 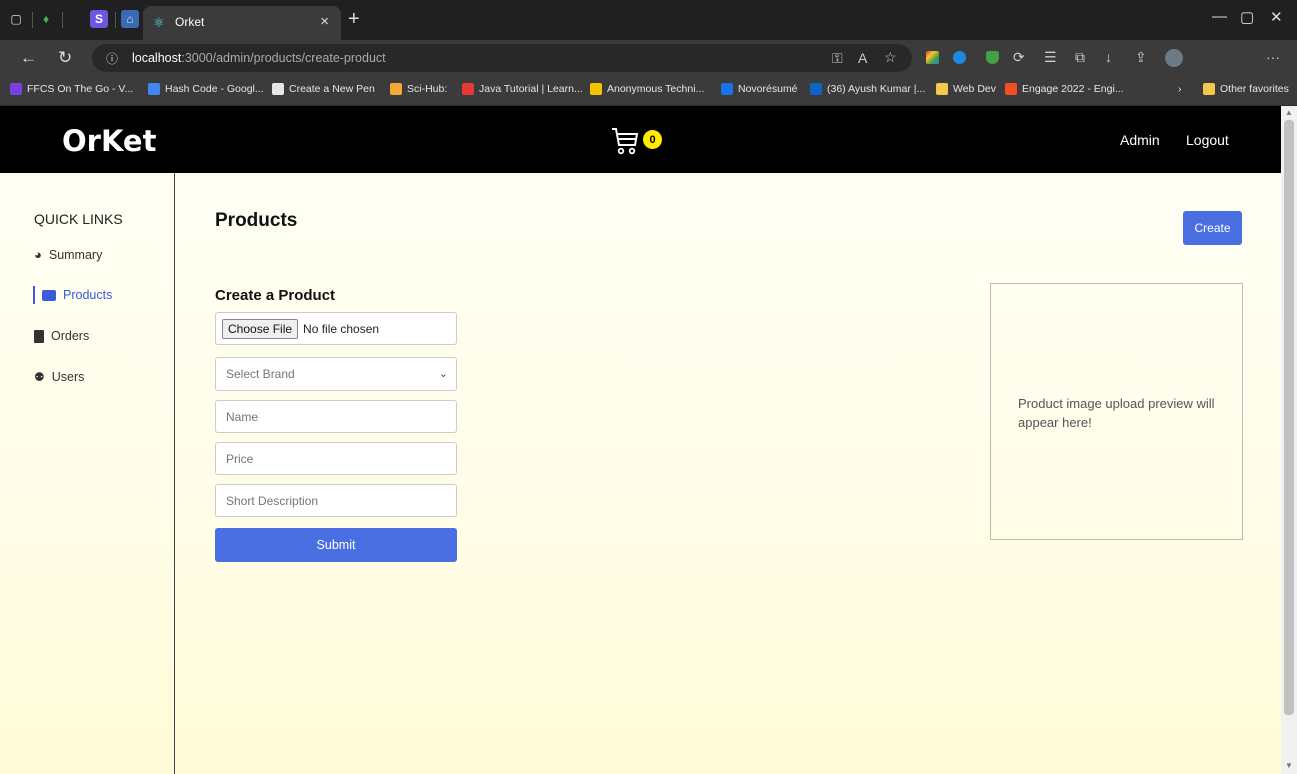 What do you see at coordinates (1209, 89) in the screenshot?
I see `folder-icon` at bounding box center [1209, 89].